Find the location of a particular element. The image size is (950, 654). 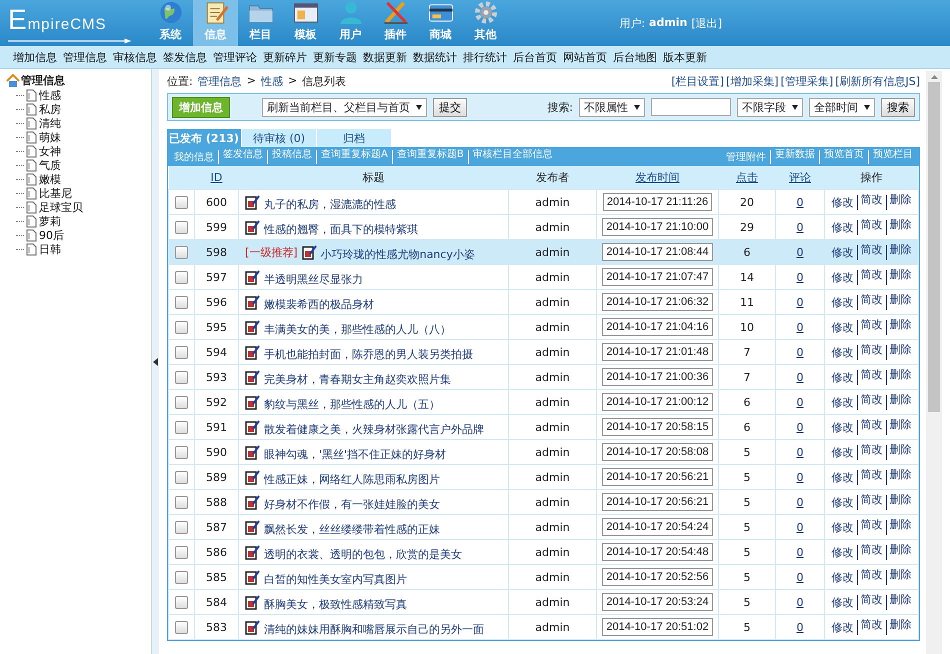

tree-item: 日韩 is located at coordinates (50, 249).